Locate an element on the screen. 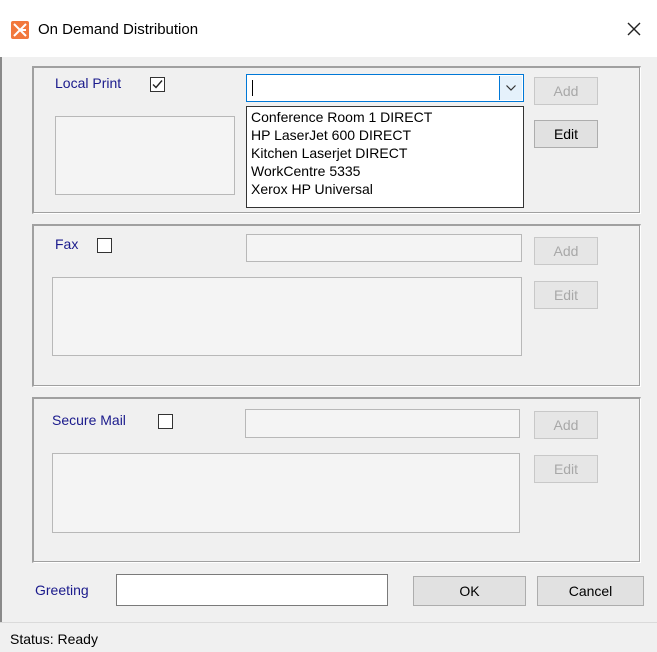 Image resolution: width=657 pixels, height=652 pixels. checkmark-icon is located at coordinates (157, 84).